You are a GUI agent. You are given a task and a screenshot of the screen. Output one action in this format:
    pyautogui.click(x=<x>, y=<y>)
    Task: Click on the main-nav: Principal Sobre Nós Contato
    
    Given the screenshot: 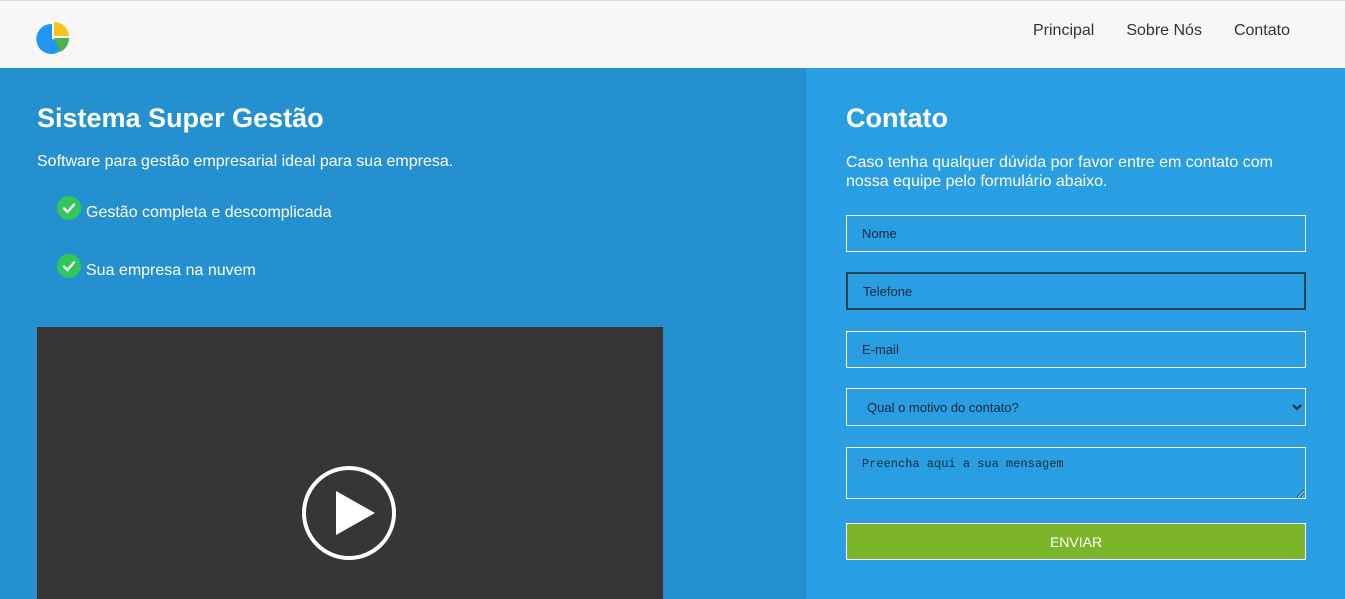 What is the action you would take?
    pyautogui.click(x=1161, y=31)
    